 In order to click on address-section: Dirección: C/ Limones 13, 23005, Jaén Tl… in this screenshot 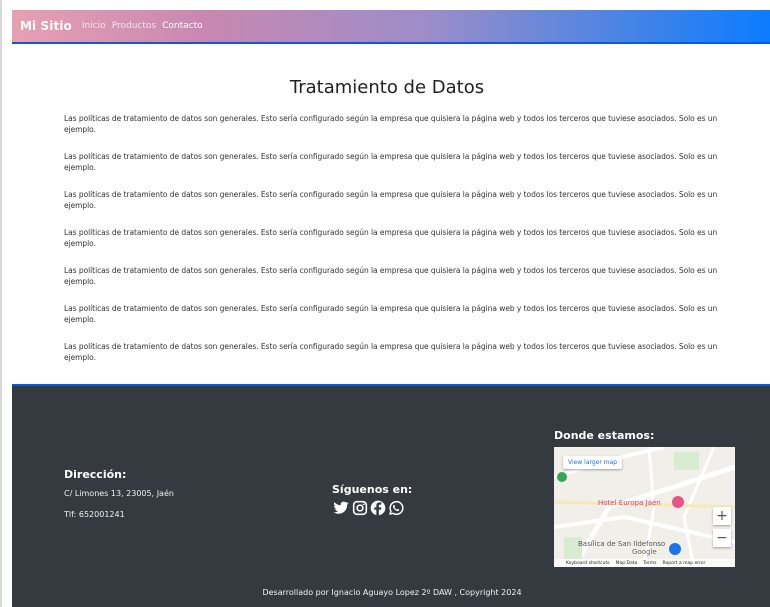, I will do `click(119, 493)`.